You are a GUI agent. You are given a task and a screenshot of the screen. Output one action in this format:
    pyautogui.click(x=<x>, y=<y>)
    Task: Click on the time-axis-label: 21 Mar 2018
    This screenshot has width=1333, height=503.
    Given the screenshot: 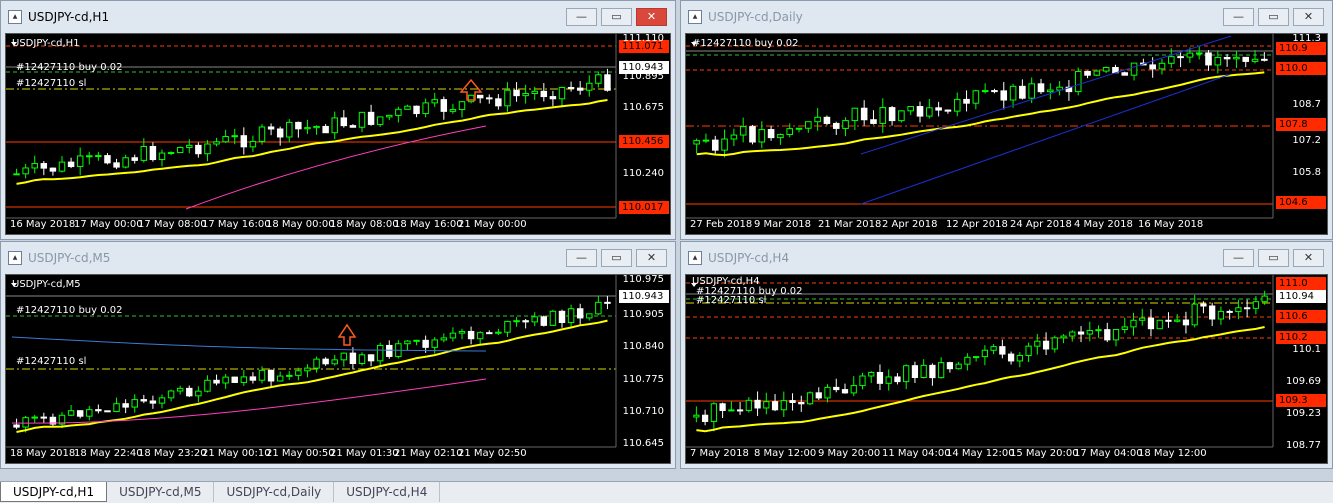 What is the action you would take?
    pyautogui.click(x=850, y=224)
    